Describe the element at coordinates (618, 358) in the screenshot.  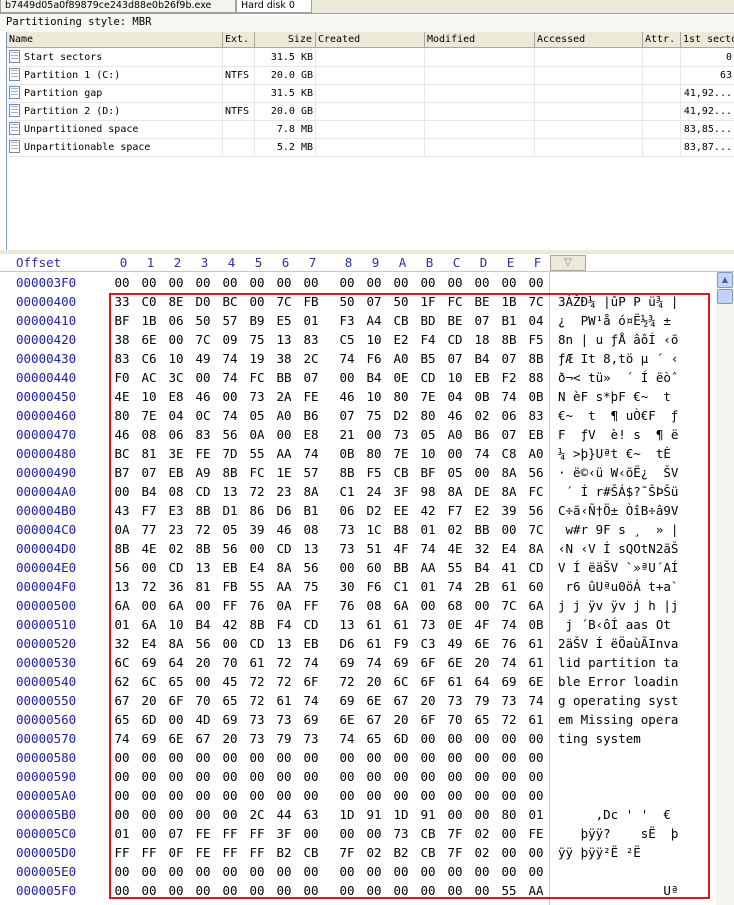
I see `ascii-text: ƒÆ It 8,tö µ ´ ‹` at that location.